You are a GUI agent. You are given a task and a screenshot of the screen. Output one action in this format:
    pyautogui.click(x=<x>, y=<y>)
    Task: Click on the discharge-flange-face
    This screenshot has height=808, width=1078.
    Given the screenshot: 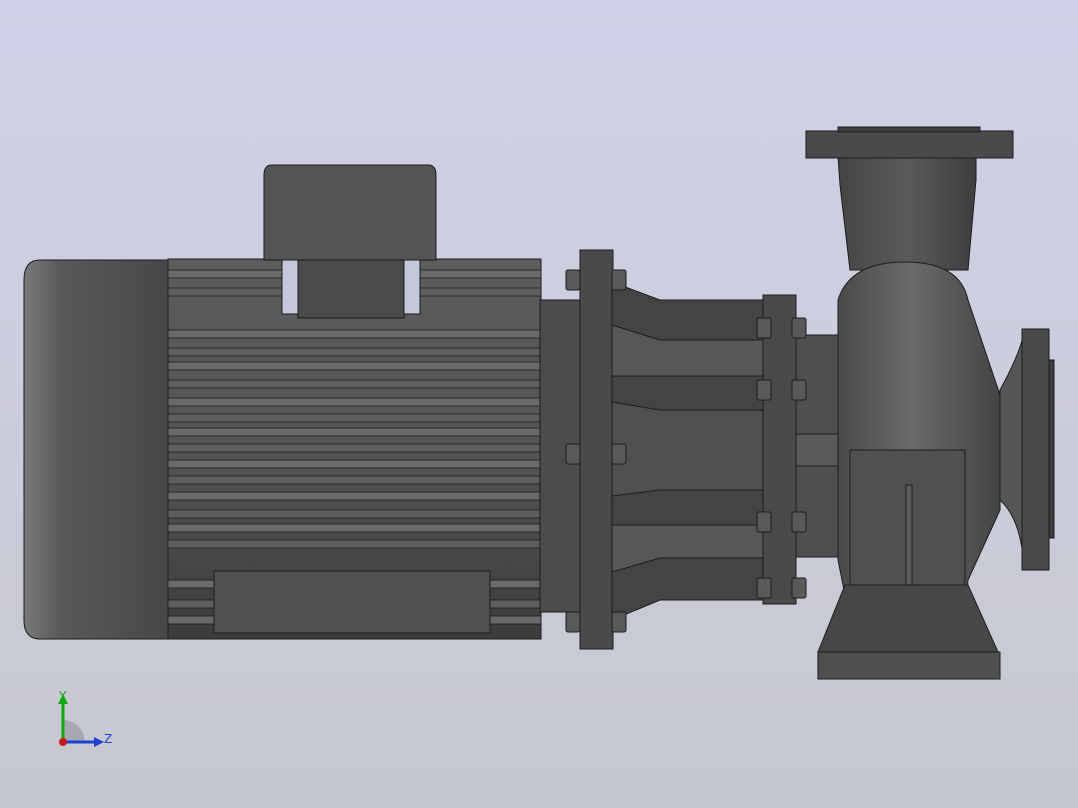 What is the action you would take?
    pyautogui.click(x=909, y=129)
    